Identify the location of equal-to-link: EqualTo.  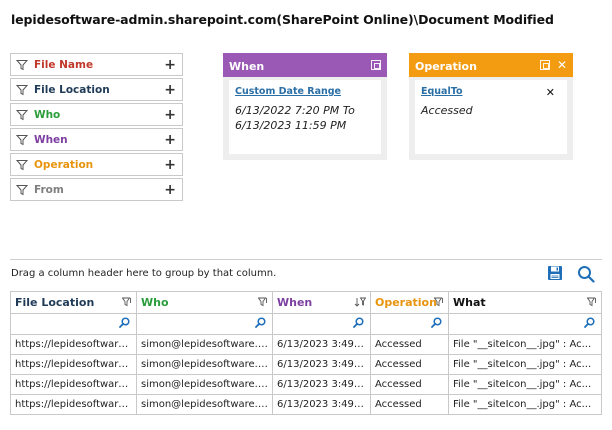
(483, 91).